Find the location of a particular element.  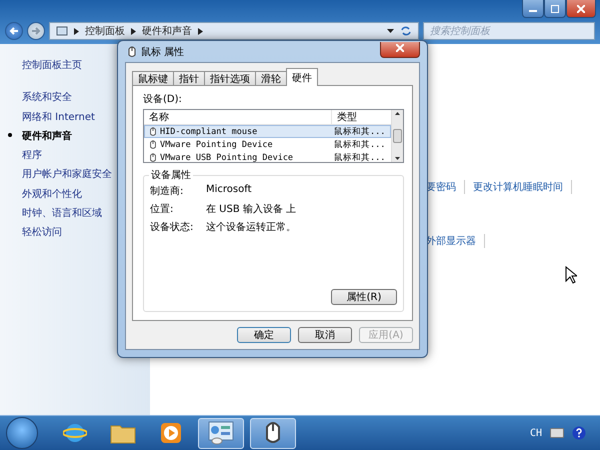

property-value: 在 USB 输入设备 上 is located at coordinates (252, 209).